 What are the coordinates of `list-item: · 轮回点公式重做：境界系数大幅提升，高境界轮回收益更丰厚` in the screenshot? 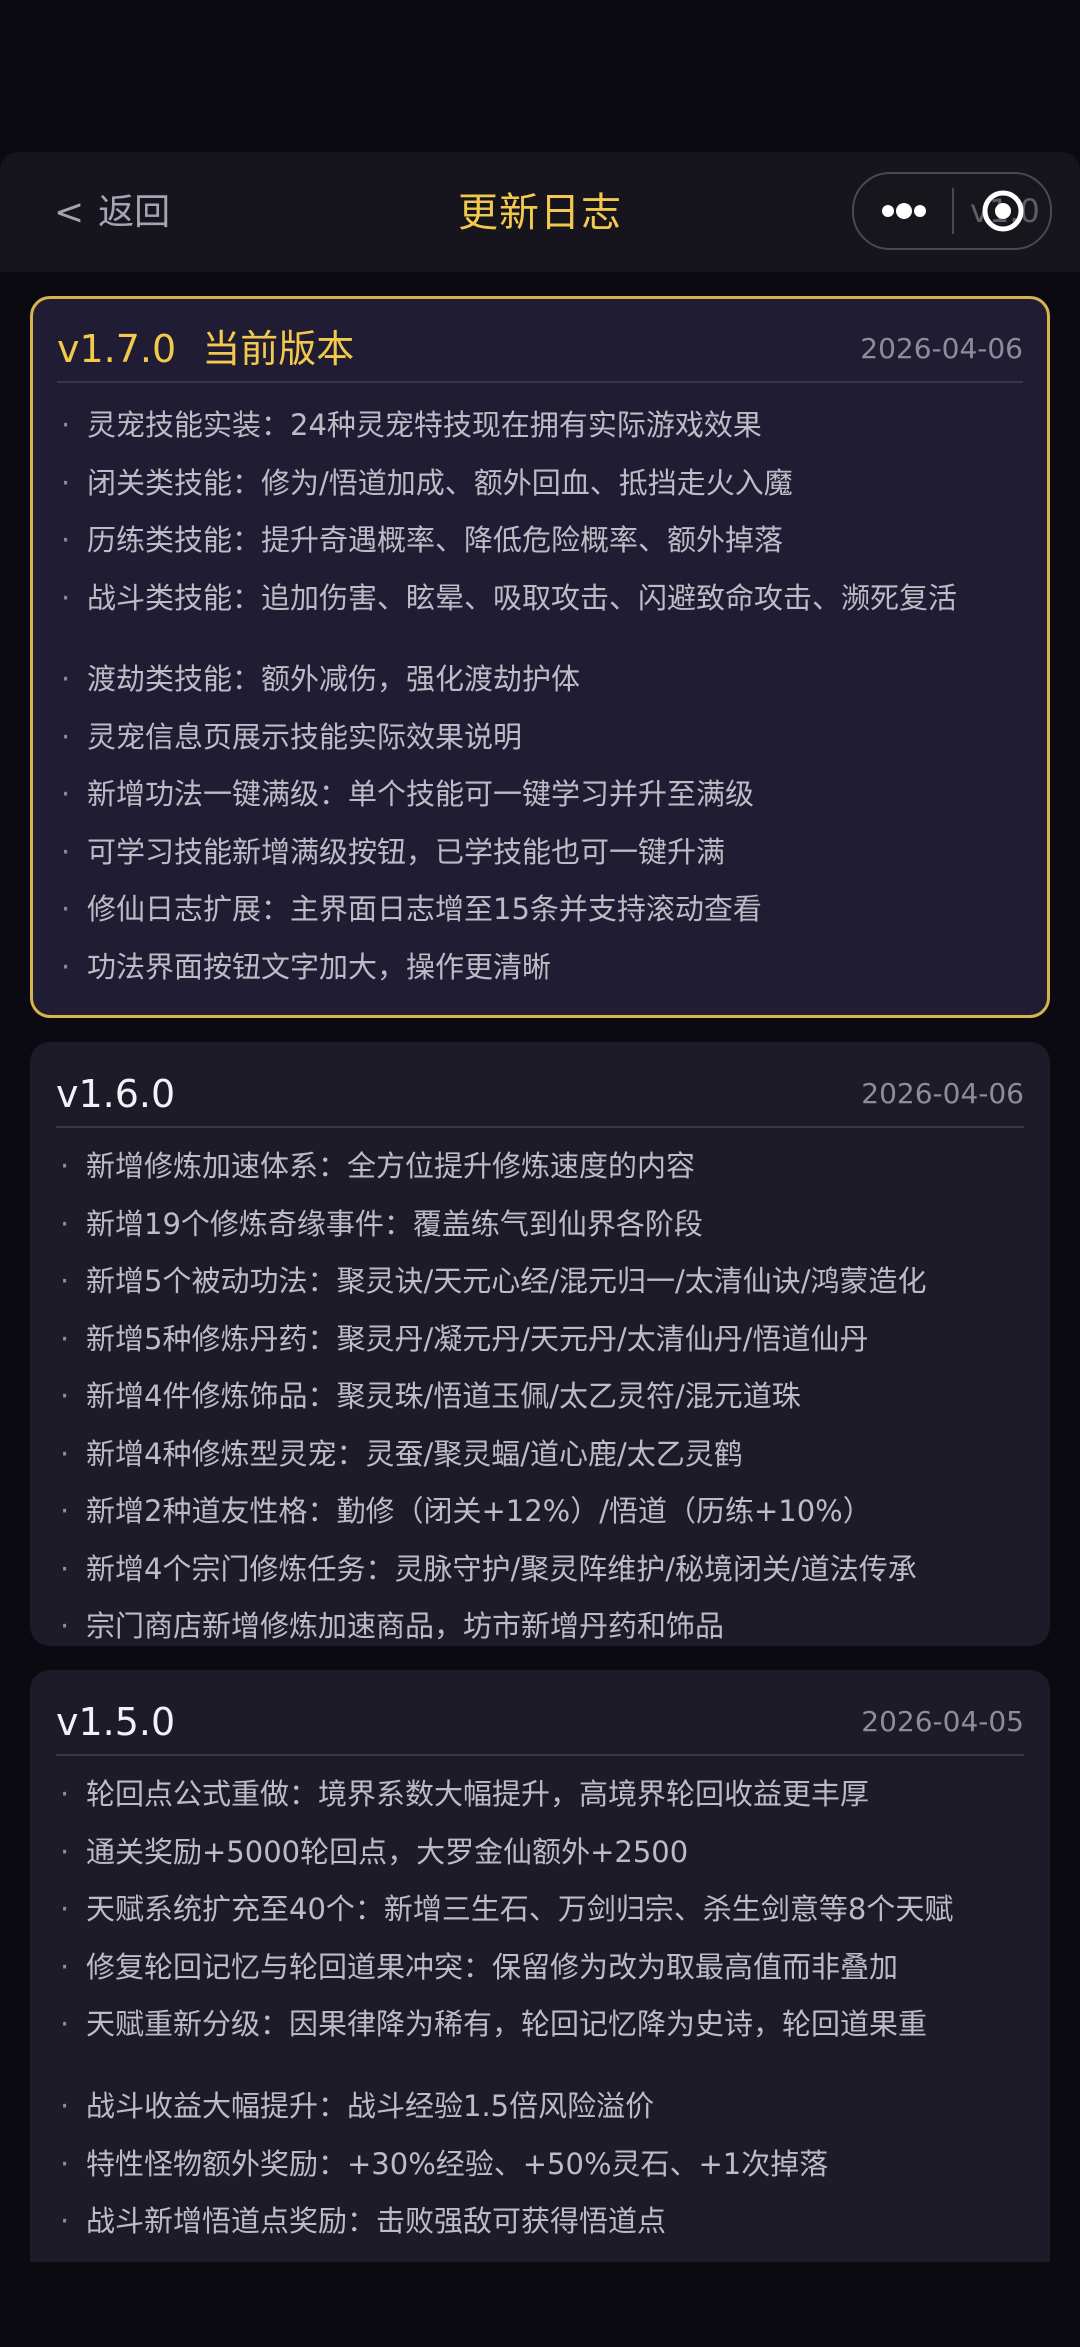 It's located at (465, 1794).